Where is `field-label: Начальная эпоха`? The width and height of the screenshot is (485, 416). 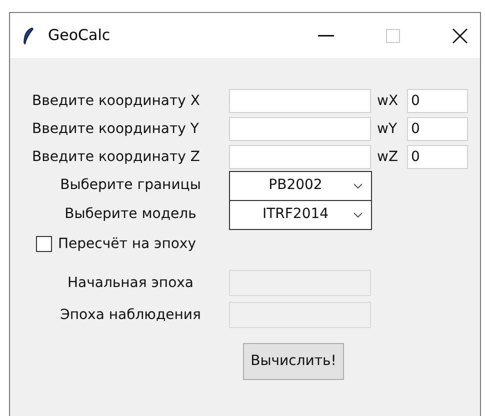 field-label: Начальная эпоха is located at coordinates (130, 283).